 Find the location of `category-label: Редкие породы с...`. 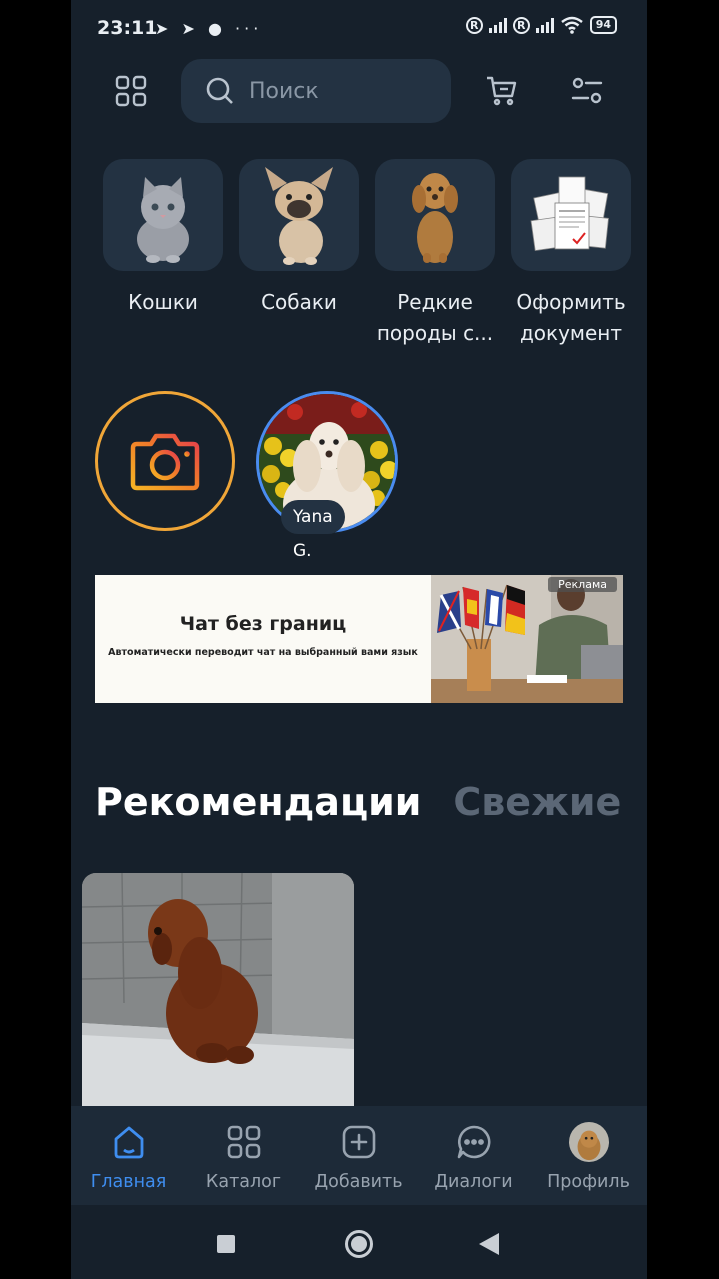

category-label: Редкие породы с... is located at coordinates (435, 317).